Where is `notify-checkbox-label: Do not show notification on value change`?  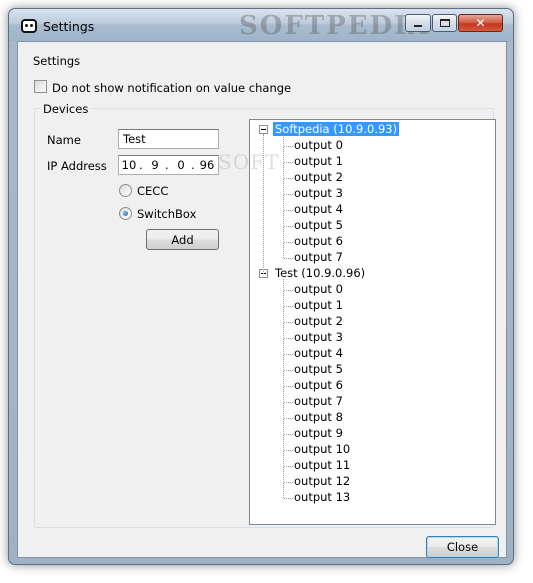
notify-checkbox-label: Do not show notification on value change is located at coordinates (171, 88).